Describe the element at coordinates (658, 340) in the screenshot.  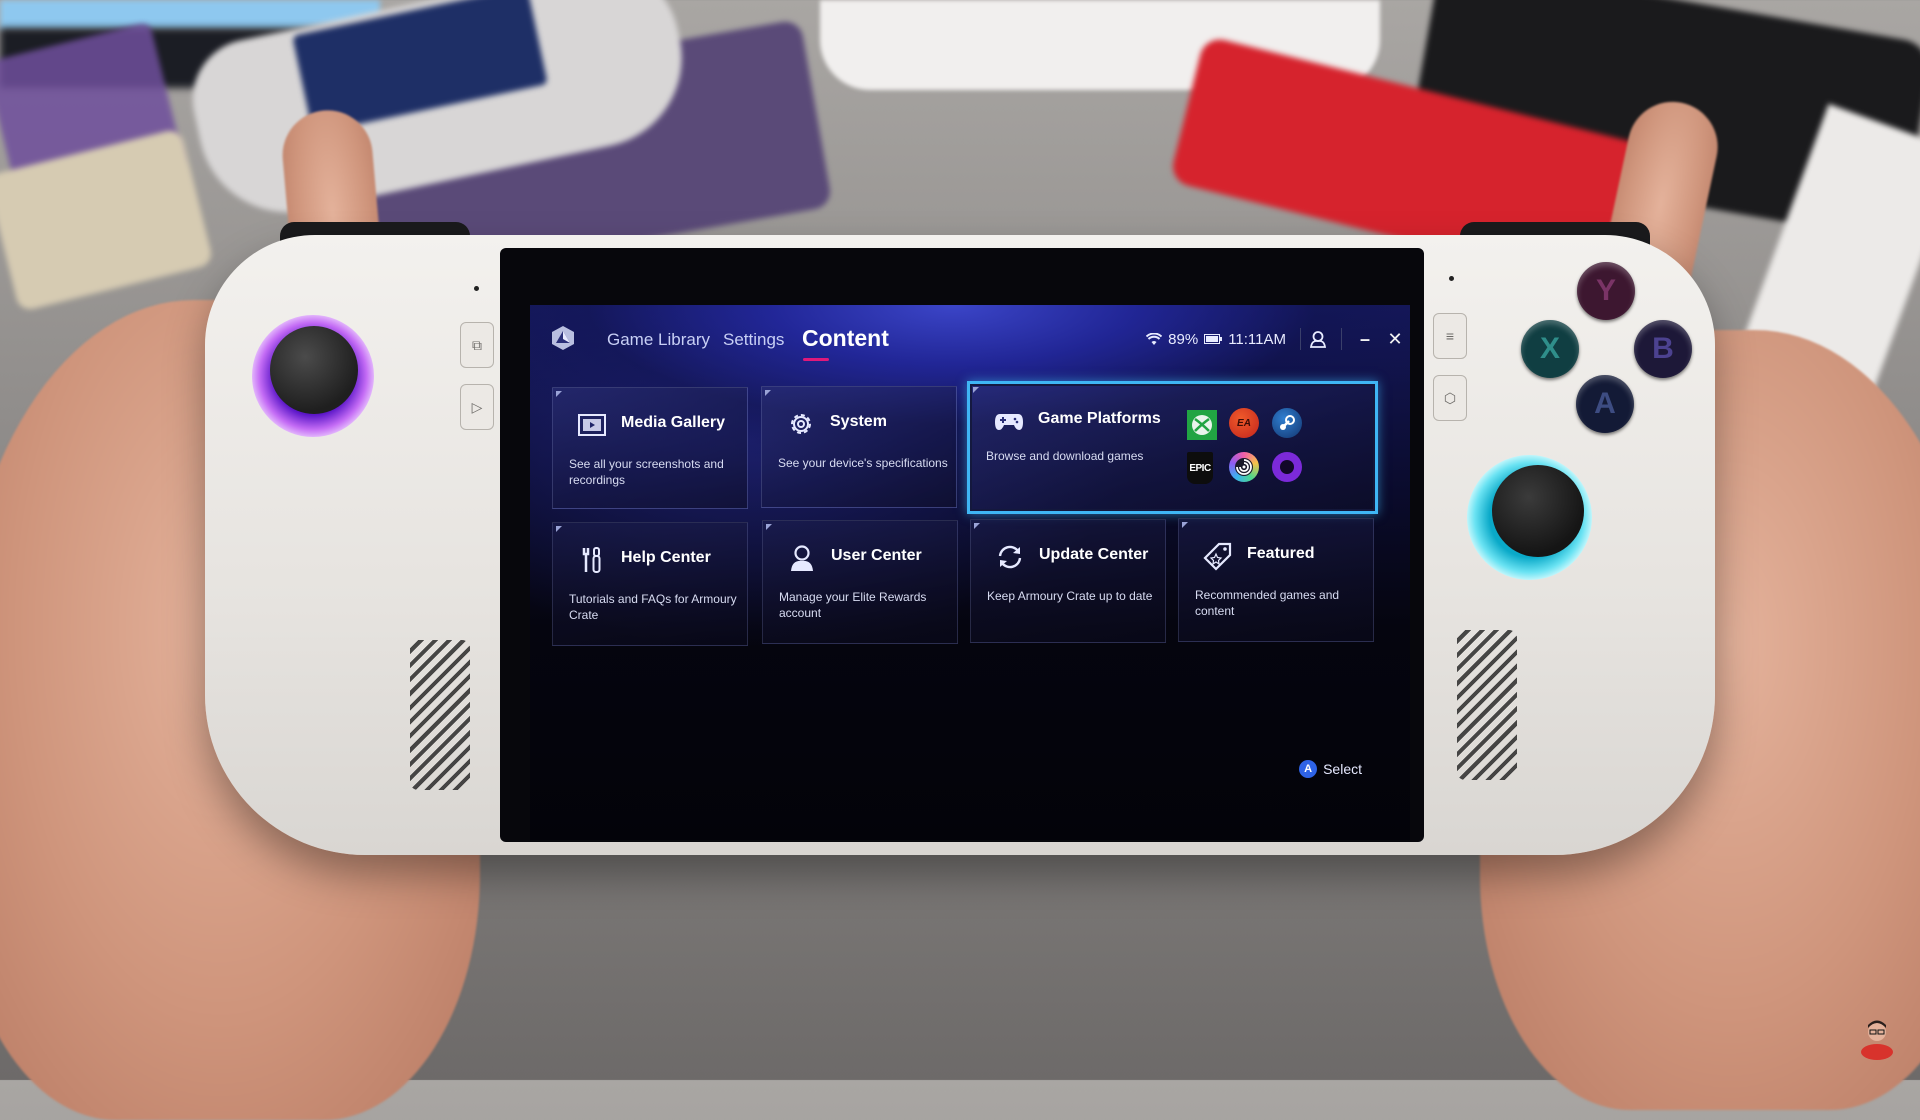
I see `tab-game-library: Game Library` at that location.